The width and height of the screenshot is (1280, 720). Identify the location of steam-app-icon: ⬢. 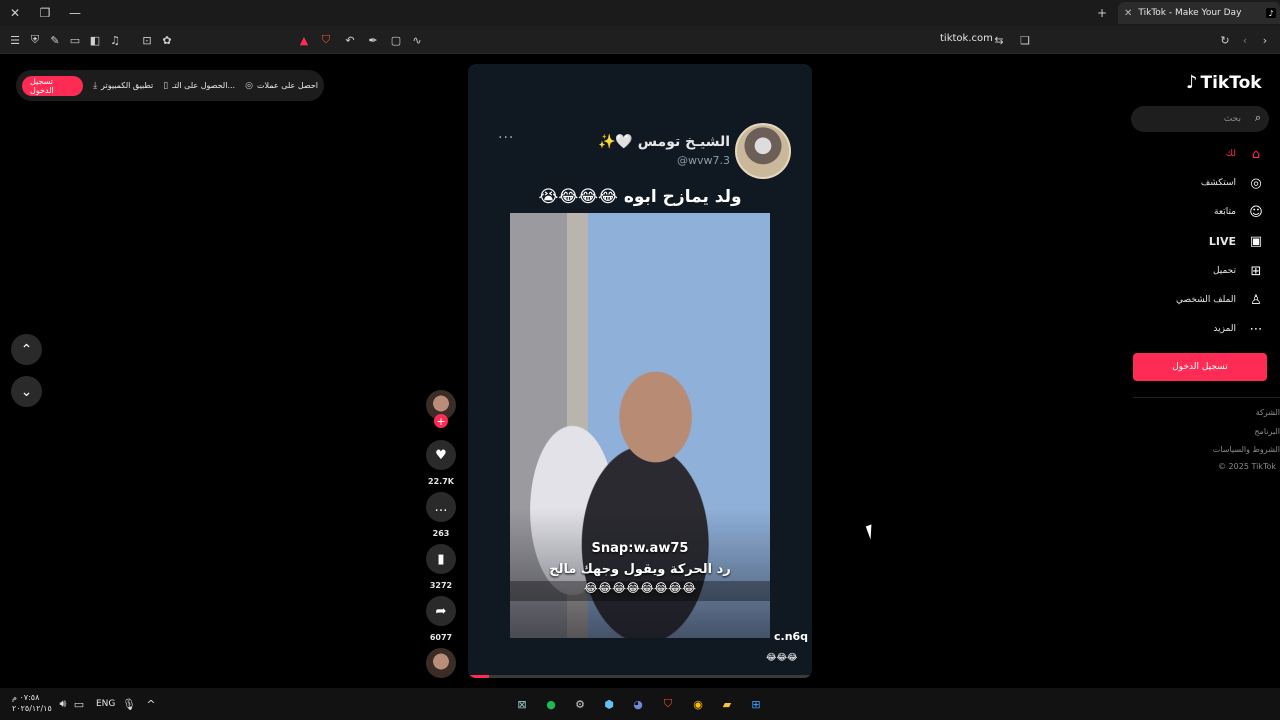
(609, 704).